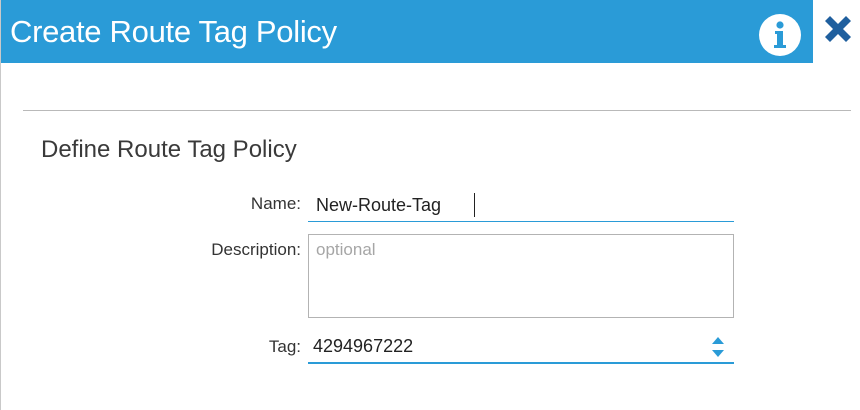 The width and height of the screenshot is (860, 410). What do you see at coordinates (437, 110) in the screenshot?
I see `header-divider` at bounding box center [437, 110].